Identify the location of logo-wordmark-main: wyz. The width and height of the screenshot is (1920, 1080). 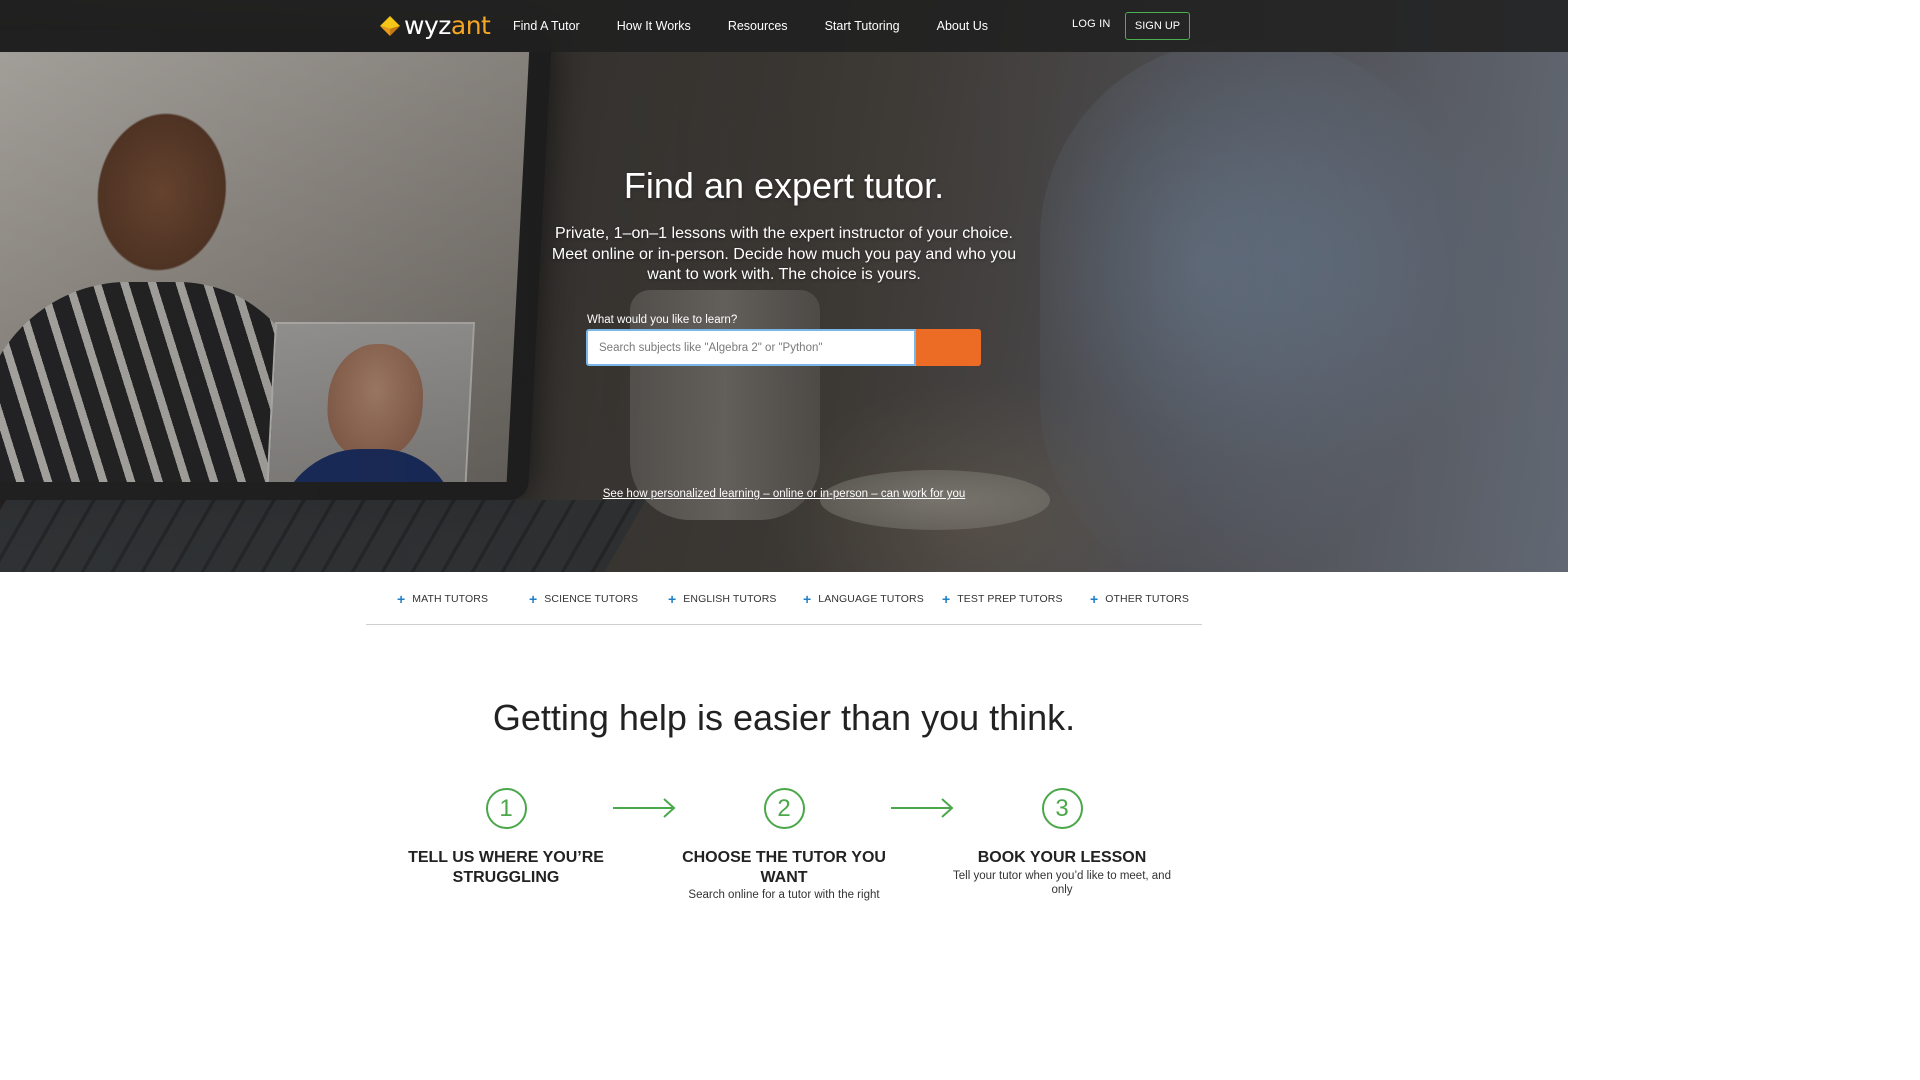
(427, 25).